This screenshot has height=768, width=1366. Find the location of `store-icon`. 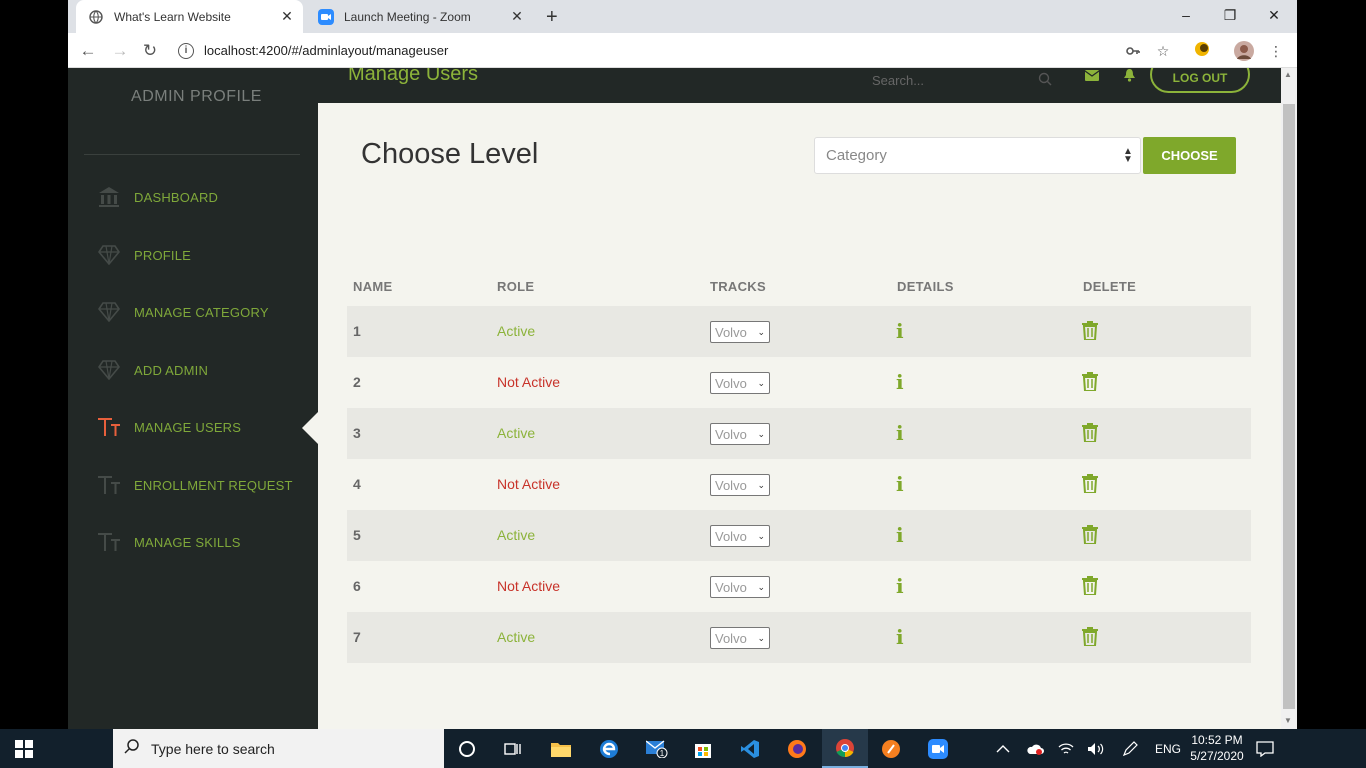

store-icon is located at coordinates (703, 748).